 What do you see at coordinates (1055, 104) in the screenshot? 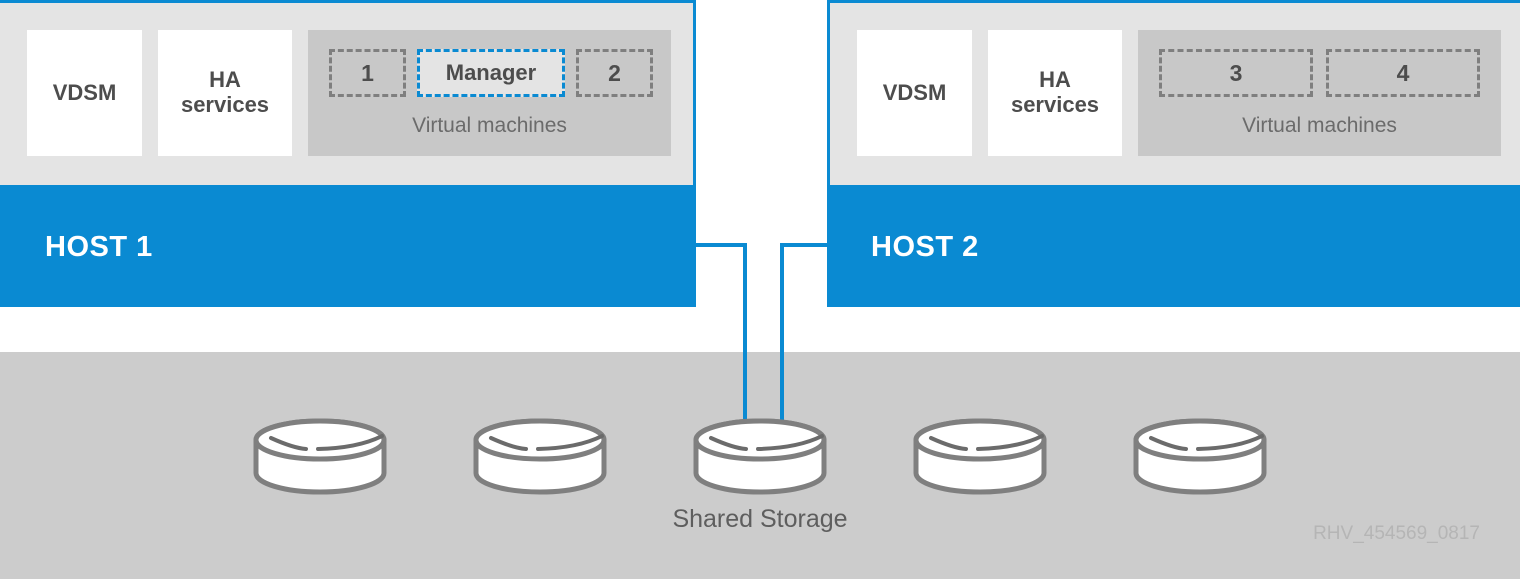
I see `host-2-ha-services-label-line2: services` at bounding box center [1055, 104].